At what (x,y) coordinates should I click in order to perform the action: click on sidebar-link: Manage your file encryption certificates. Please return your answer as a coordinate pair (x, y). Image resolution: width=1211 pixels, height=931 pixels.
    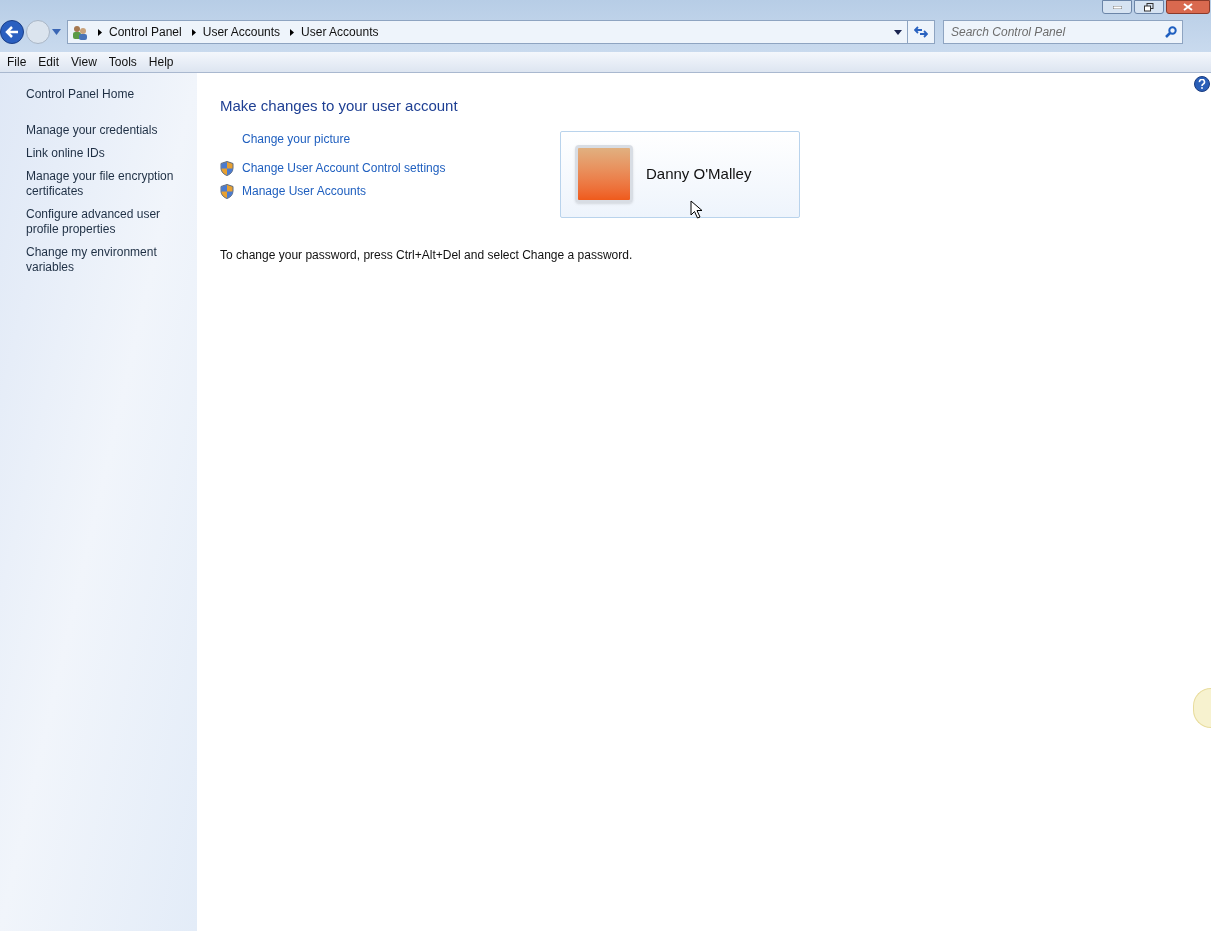
    Looking at the image, I should click on (106, 184).